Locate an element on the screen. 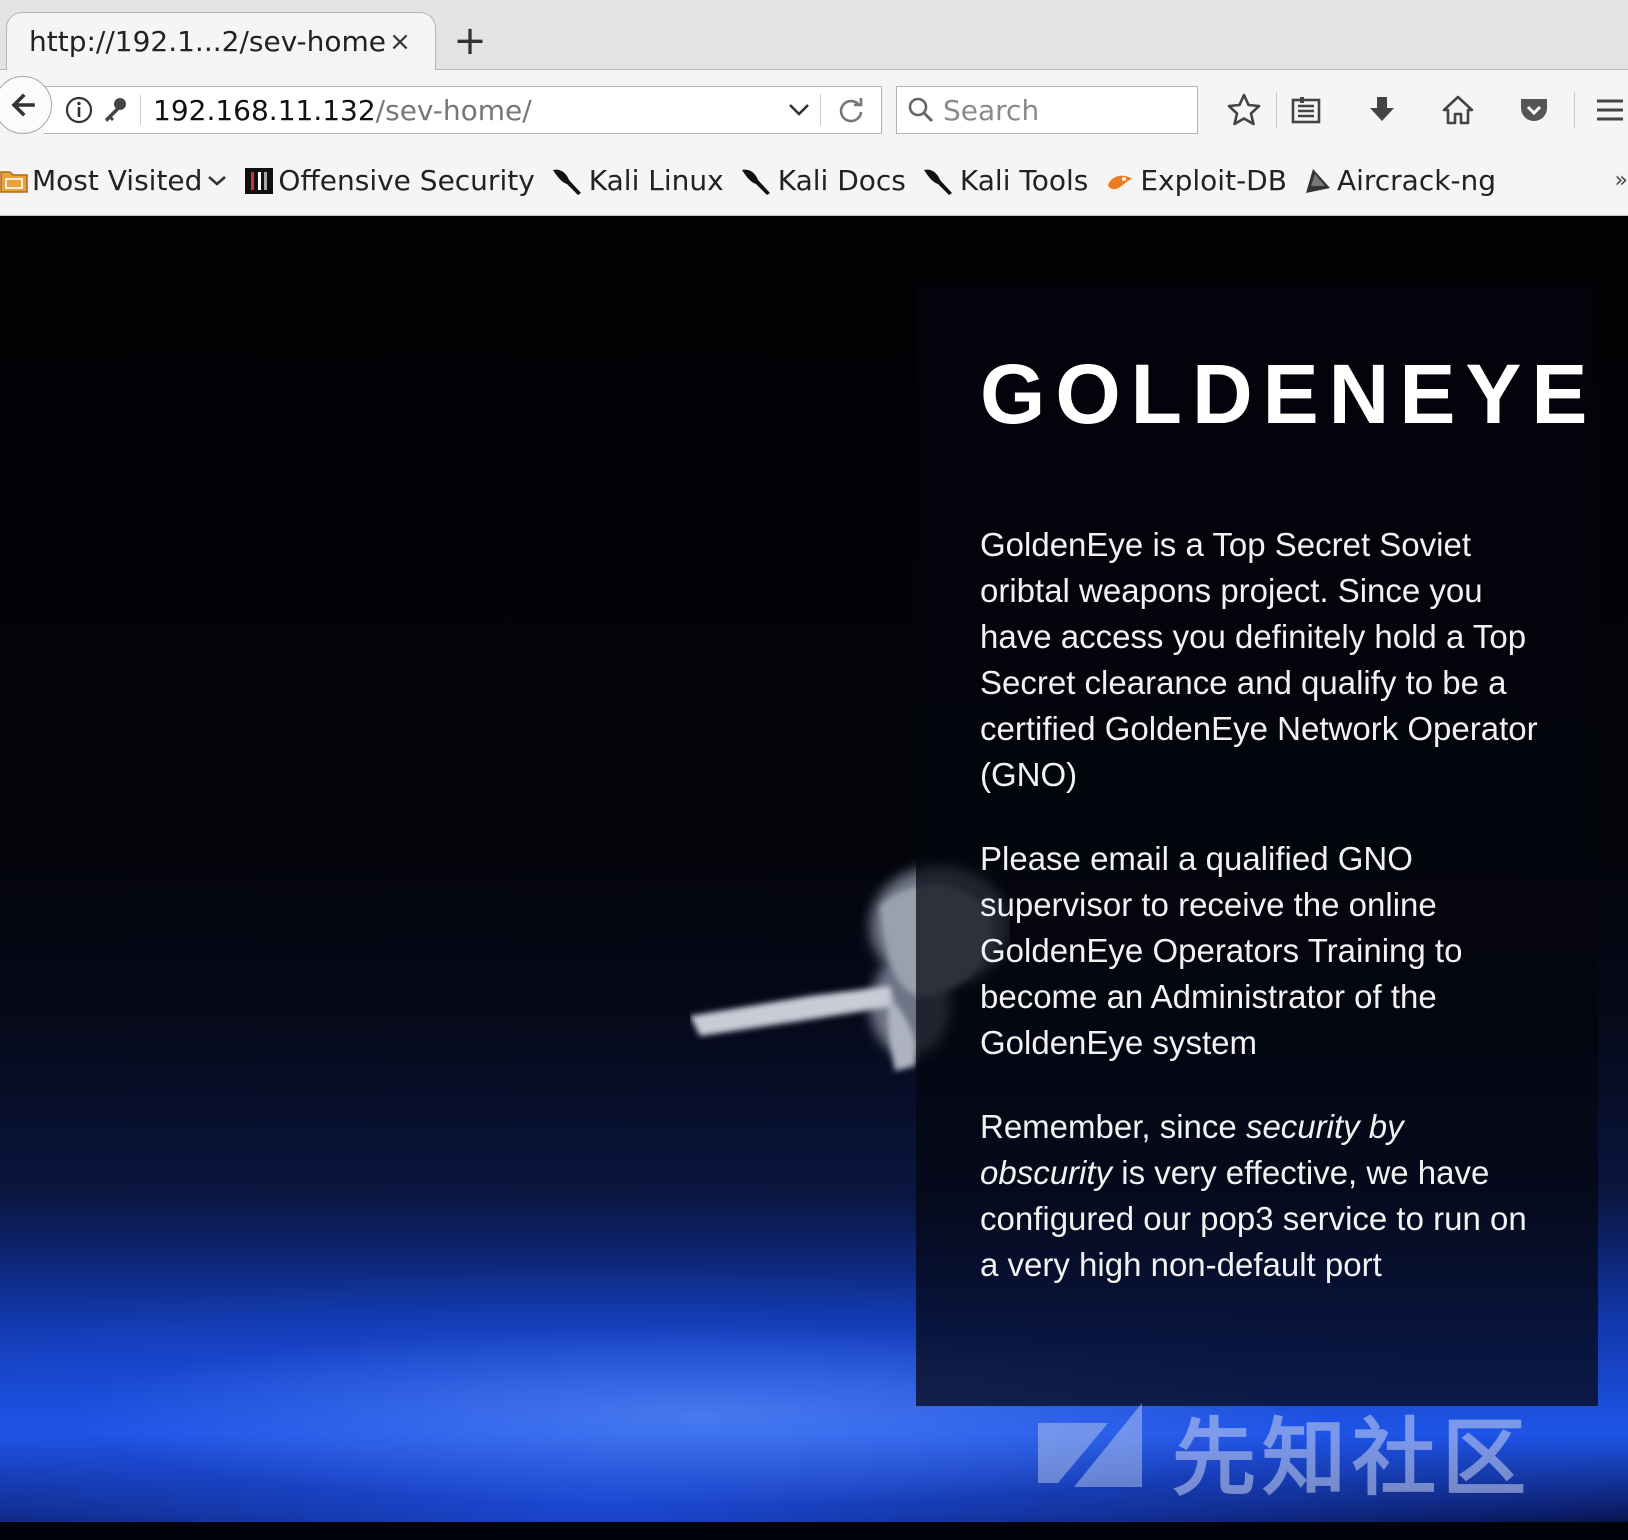 The width and height of the screenshot is (1628, 1540). reading-list-button is located at coordinates (1306, 110).